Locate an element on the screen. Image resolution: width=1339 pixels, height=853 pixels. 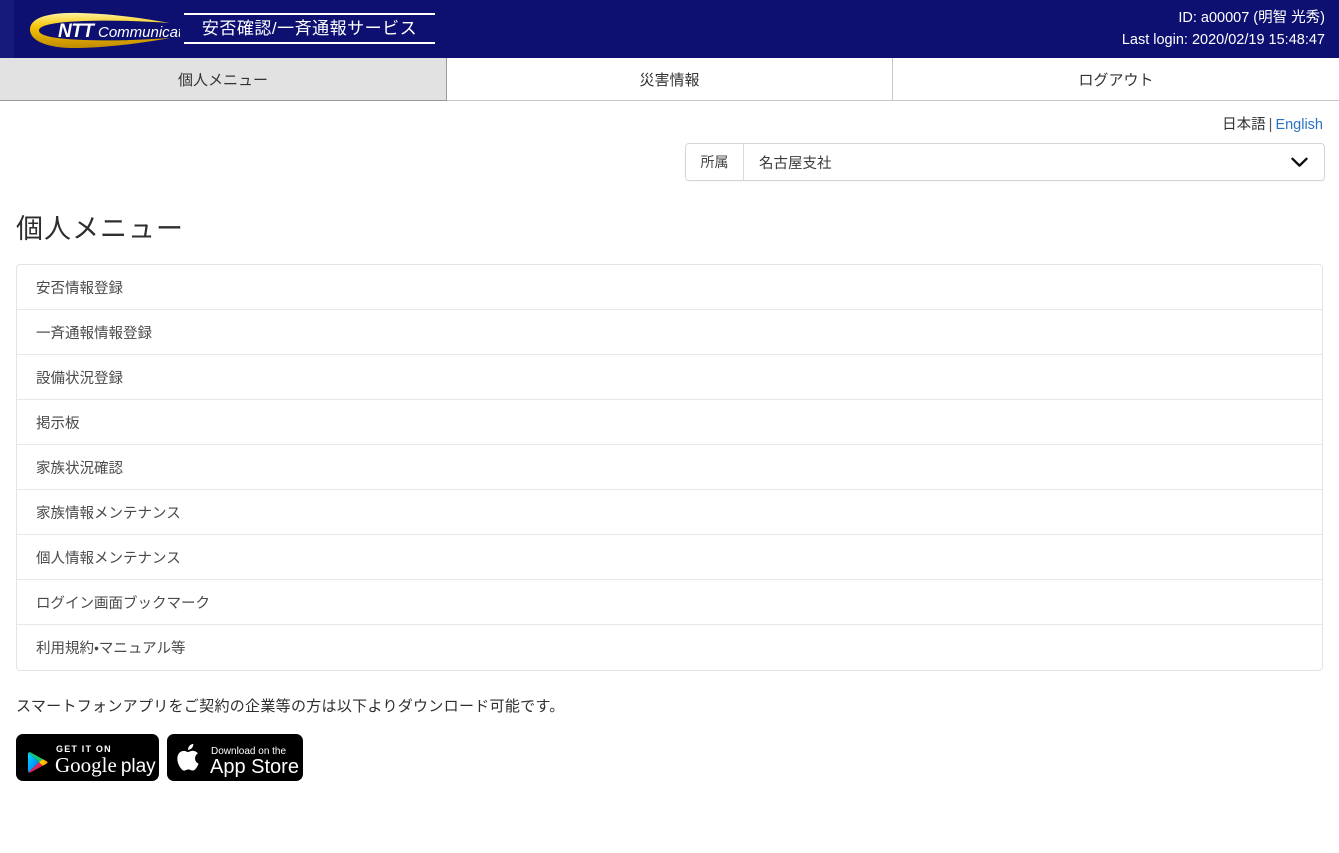
menu-item-personal-info-maintenance: 個人情報メンテナンス is located at coordinates (669, 557).